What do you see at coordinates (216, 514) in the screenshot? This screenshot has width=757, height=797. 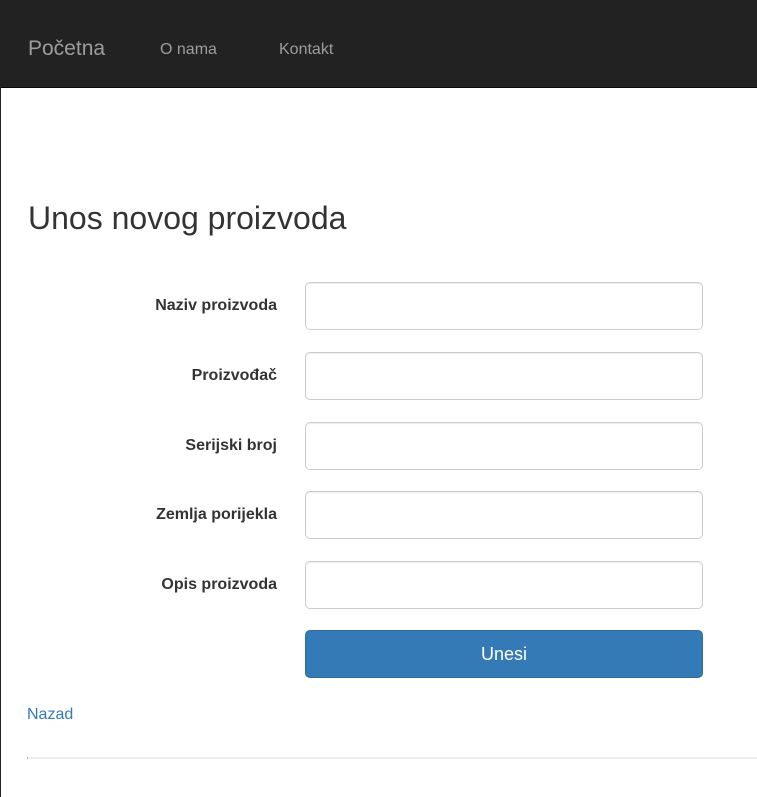 I see `country-of-origin-label: Zemlja porijekla` at bounding box center [216, 514].